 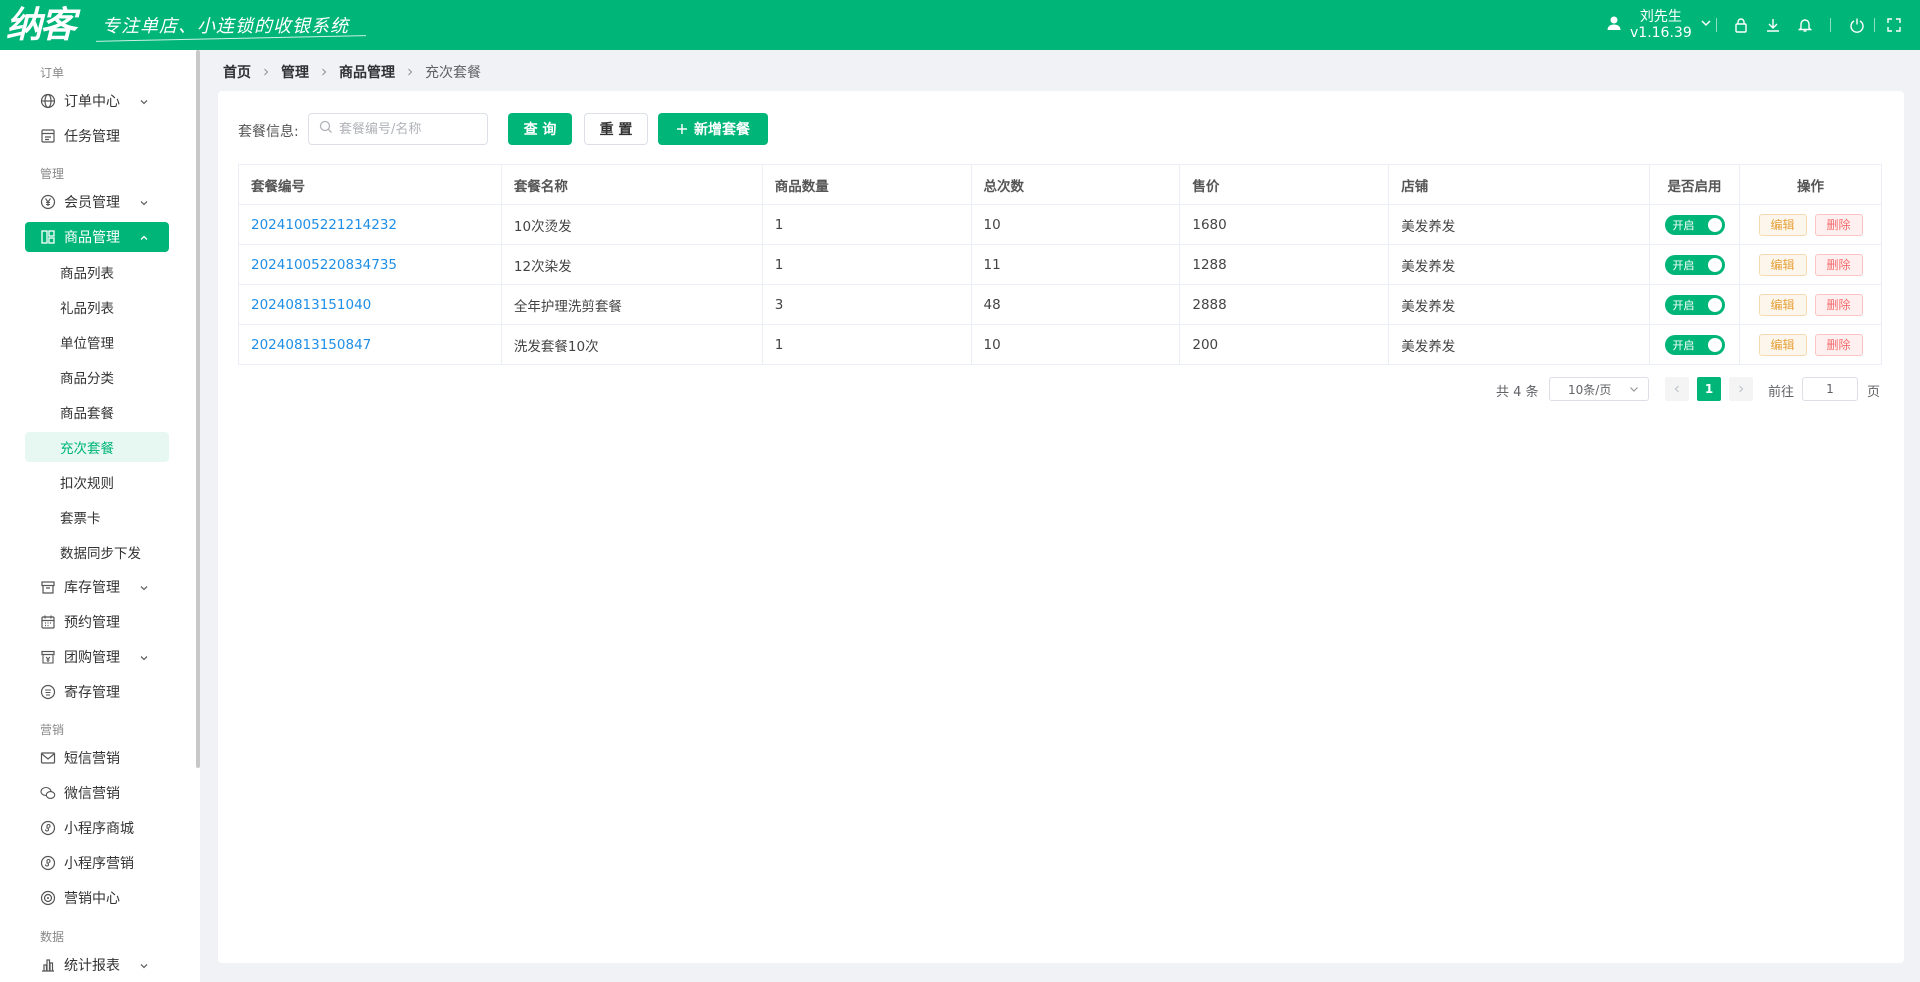 I want to click on price: 1680, so click(x=1284, y=224).